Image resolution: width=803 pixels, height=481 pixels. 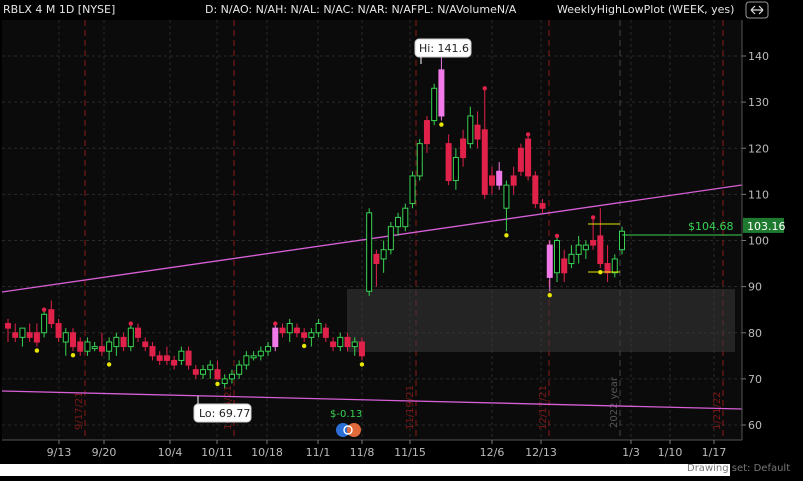 What do you see at coordinates (492, 452) in the screenshot?
I see `x-tick-label: 12/6` at bounding box center [492, 452].